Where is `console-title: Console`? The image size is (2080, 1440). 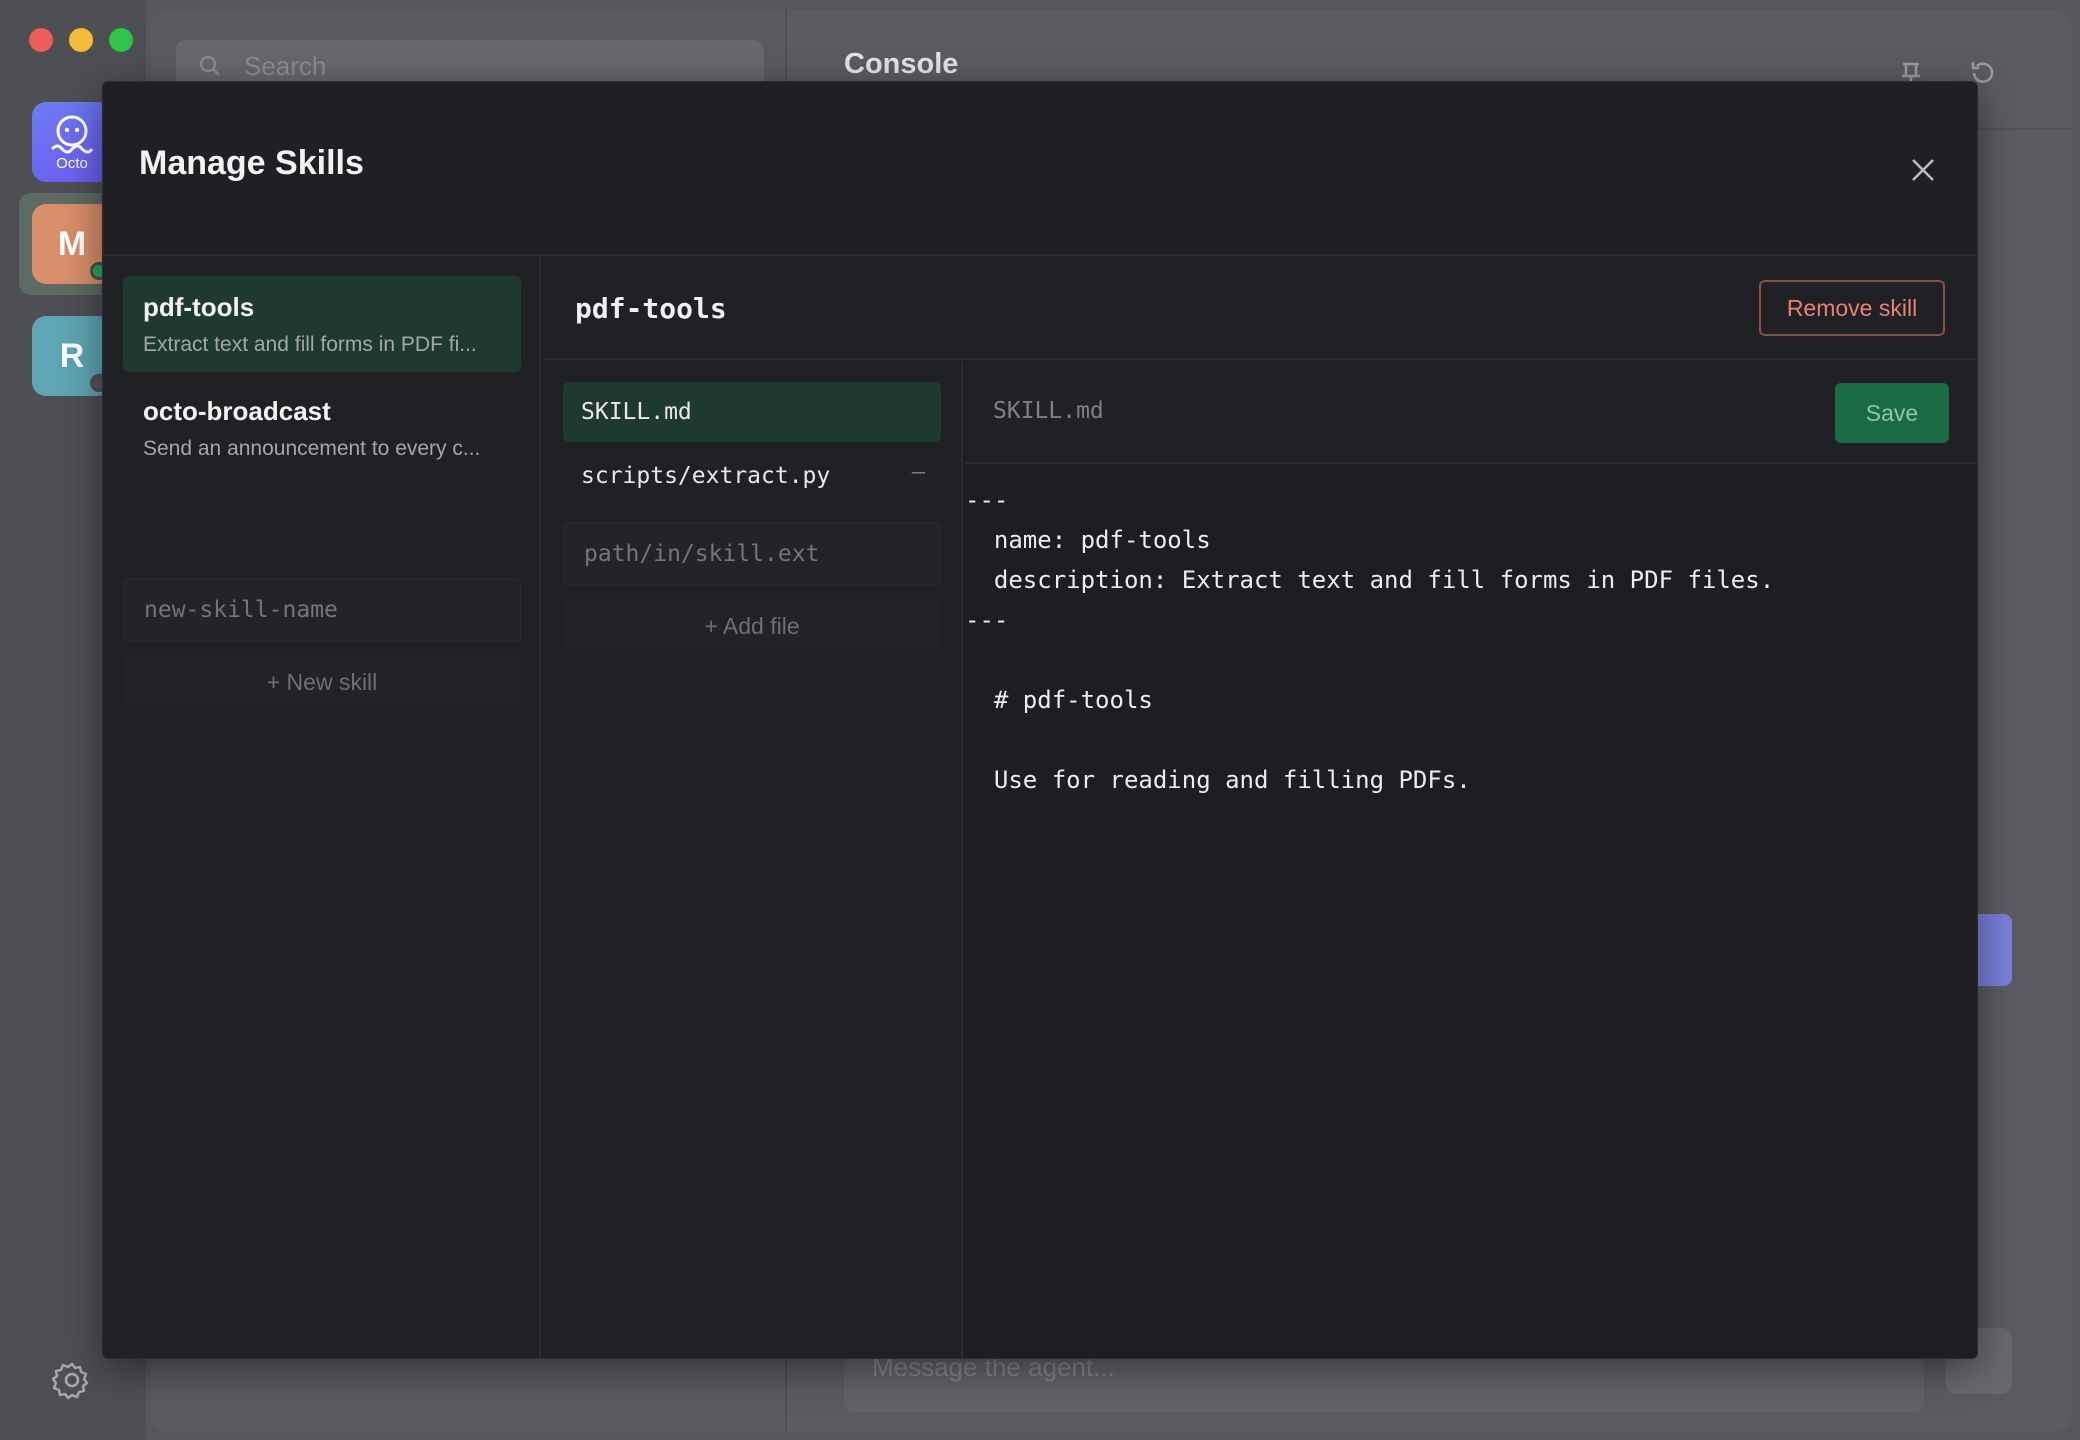 console-title: Console is located at coordinates (901, 64).